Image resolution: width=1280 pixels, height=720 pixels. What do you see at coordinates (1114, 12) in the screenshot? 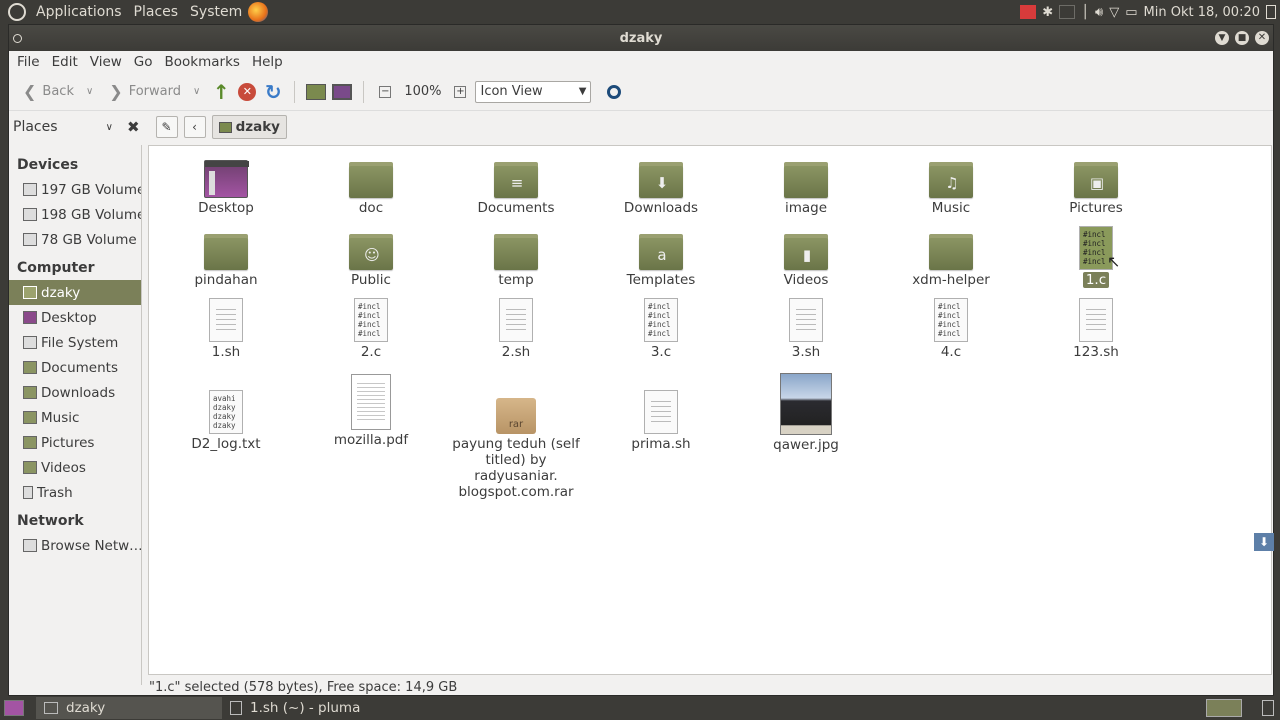
I see `wifi-icon: ▽` at bounding box center [1114, 12].